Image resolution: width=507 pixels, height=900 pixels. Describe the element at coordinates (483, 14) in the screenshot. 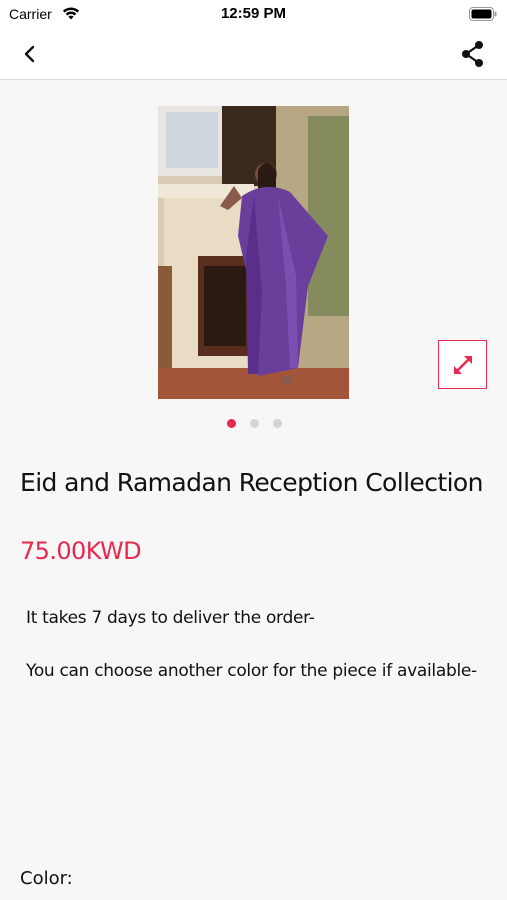

I see `battery-icon` at that location.